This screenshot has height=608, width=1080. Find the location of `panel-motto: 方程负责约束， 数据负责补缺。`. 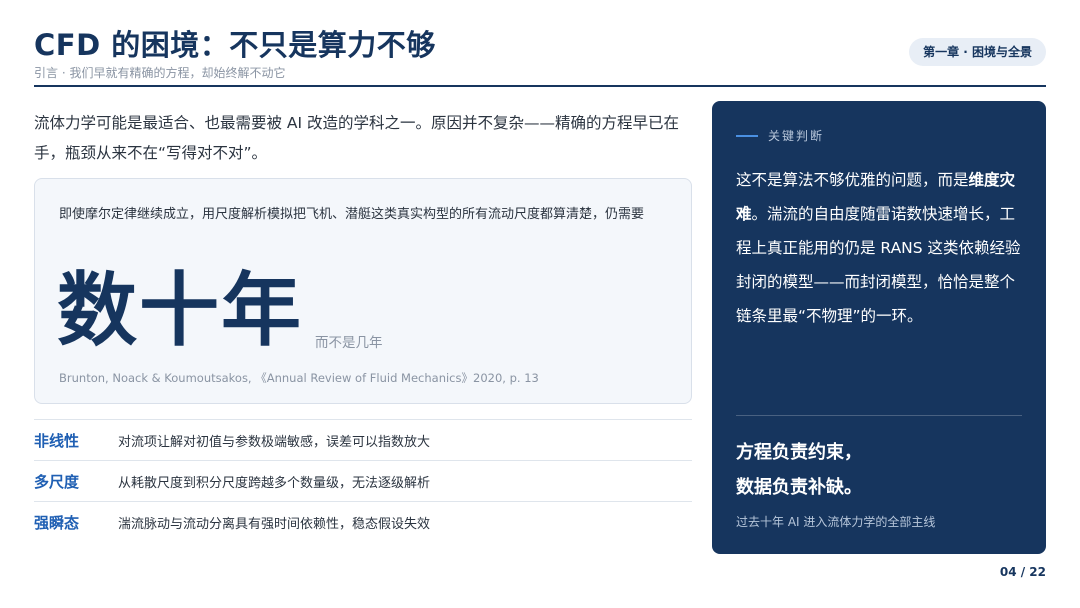

panel-motto: 方程负责约束， 数据负责补缺。 is located at coordinates (799, 470).